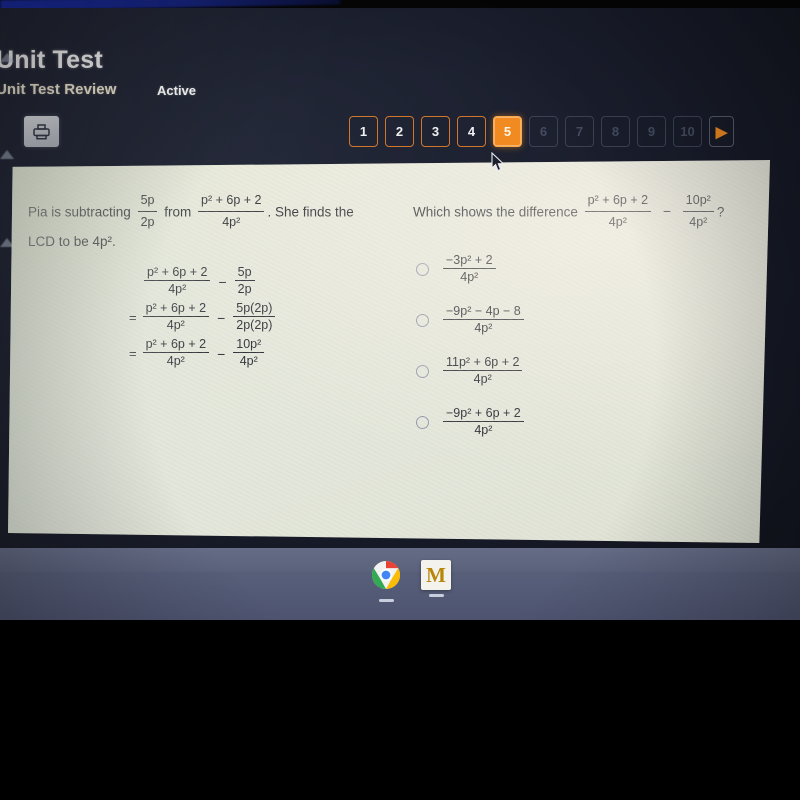 The image size is (800, 800). Describe the element at coordinates (254, 325) in the screenshot. I see `fraction-denominator: 2p(2p)` at that location.